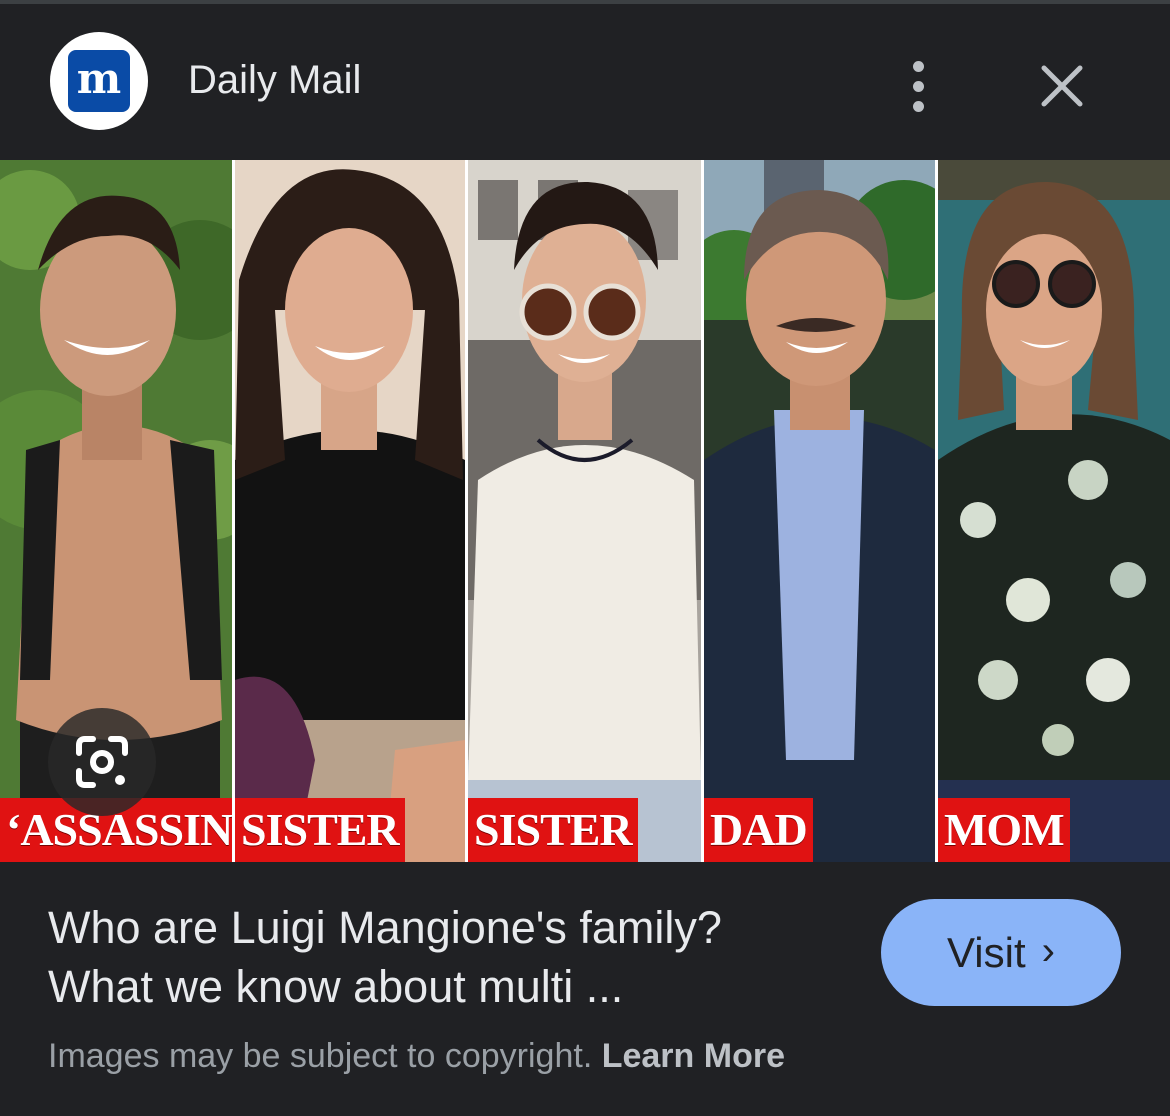 Image resolution: width=1170 pixels, height=1116 pixels. I want to click on copyright-text: Images may be subject to copyright., so click(320, 1056).